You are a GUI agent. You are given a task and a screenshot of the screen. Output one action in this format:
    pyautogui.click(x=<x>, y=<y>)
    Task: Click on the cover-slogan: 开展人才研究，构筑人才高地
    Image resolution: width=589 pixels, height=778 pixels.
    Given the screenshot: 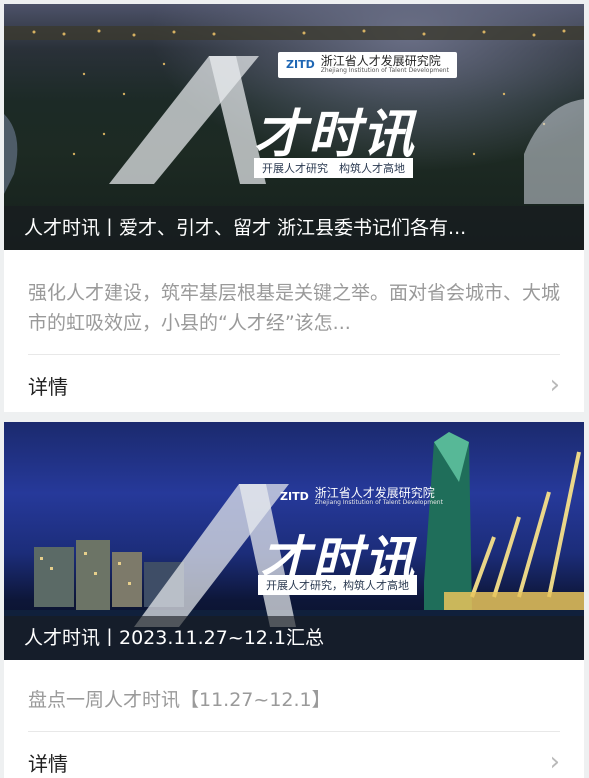 What is the action you would take?
    pyautogui.click(x=337, y=585)
    